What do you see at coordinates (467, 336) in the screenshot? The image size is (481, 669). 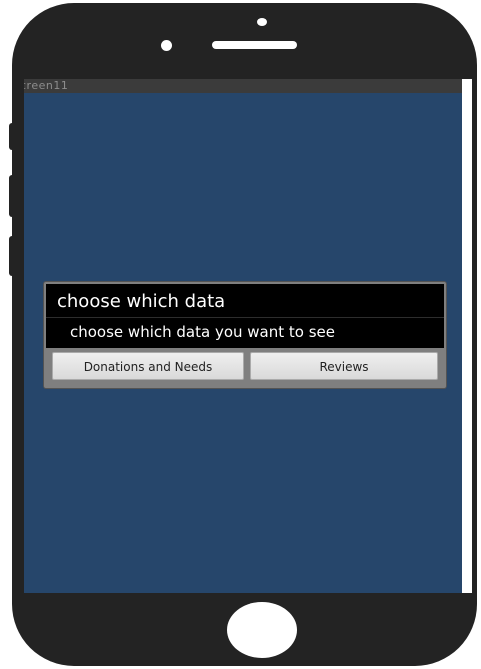 I see `screen-edge` at bounding box center [467, 336].